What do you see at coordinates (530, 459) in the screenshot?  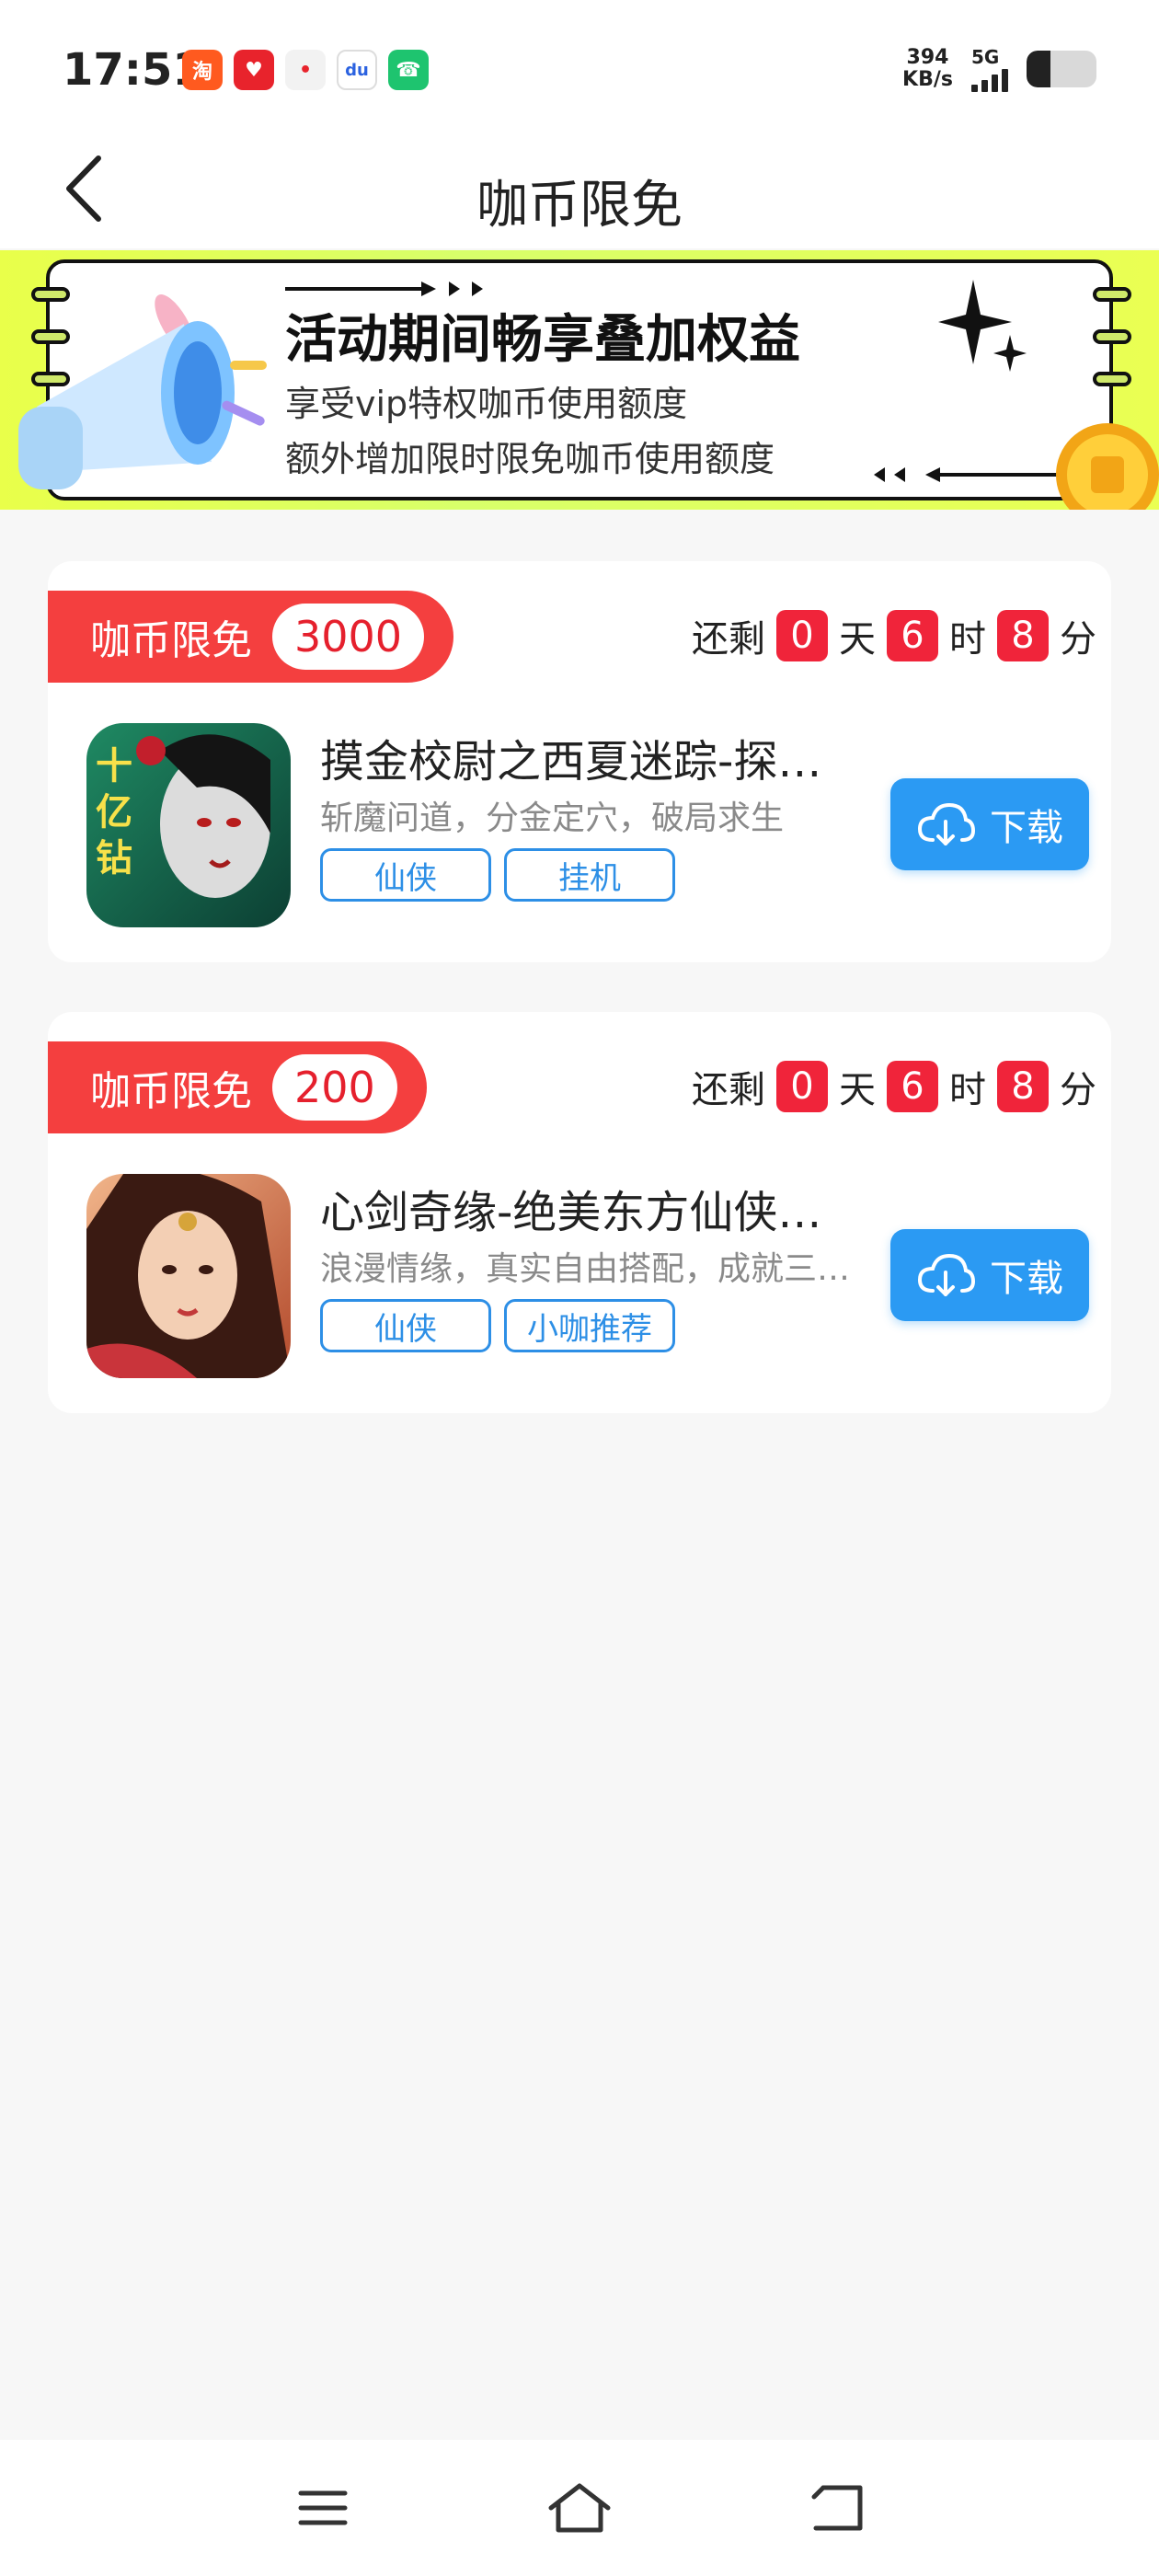 I see `banner-line-2: 额外增加限时限免咖币使用额度` at bounding box center [530, 459].